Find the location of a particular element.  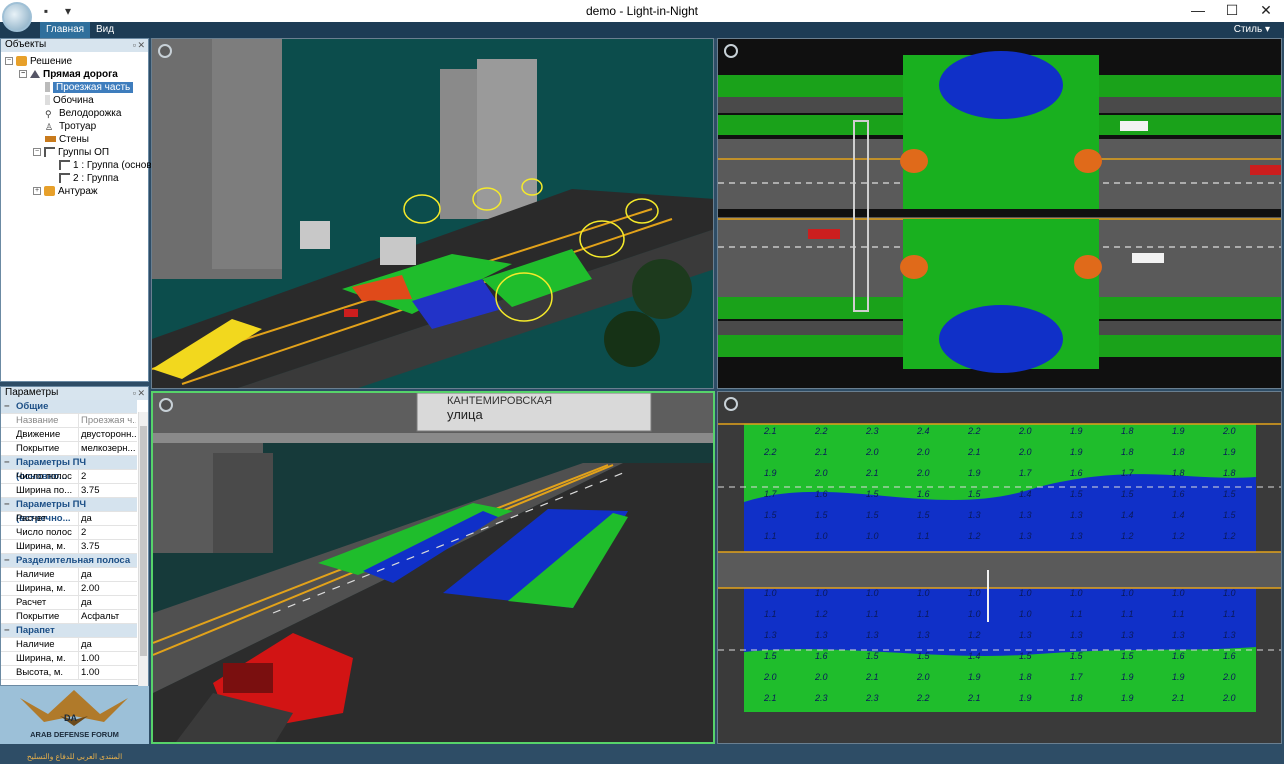

prop-surface: Покрытие Асфальт is located at coordinates (69, 617).